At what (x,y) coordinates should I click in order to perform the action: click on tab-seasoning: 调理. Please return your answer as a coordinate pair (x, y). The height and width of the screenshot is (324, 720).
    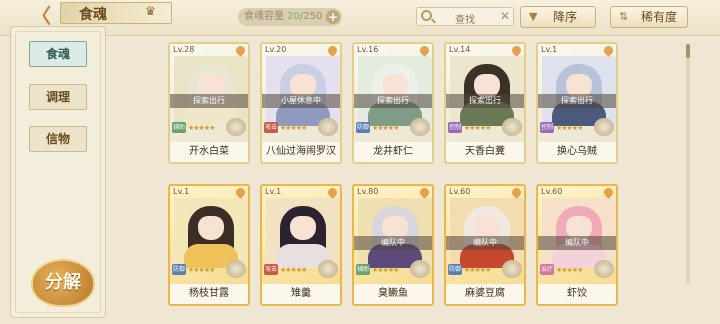
    Looking at the image, I should click on (58, 97).